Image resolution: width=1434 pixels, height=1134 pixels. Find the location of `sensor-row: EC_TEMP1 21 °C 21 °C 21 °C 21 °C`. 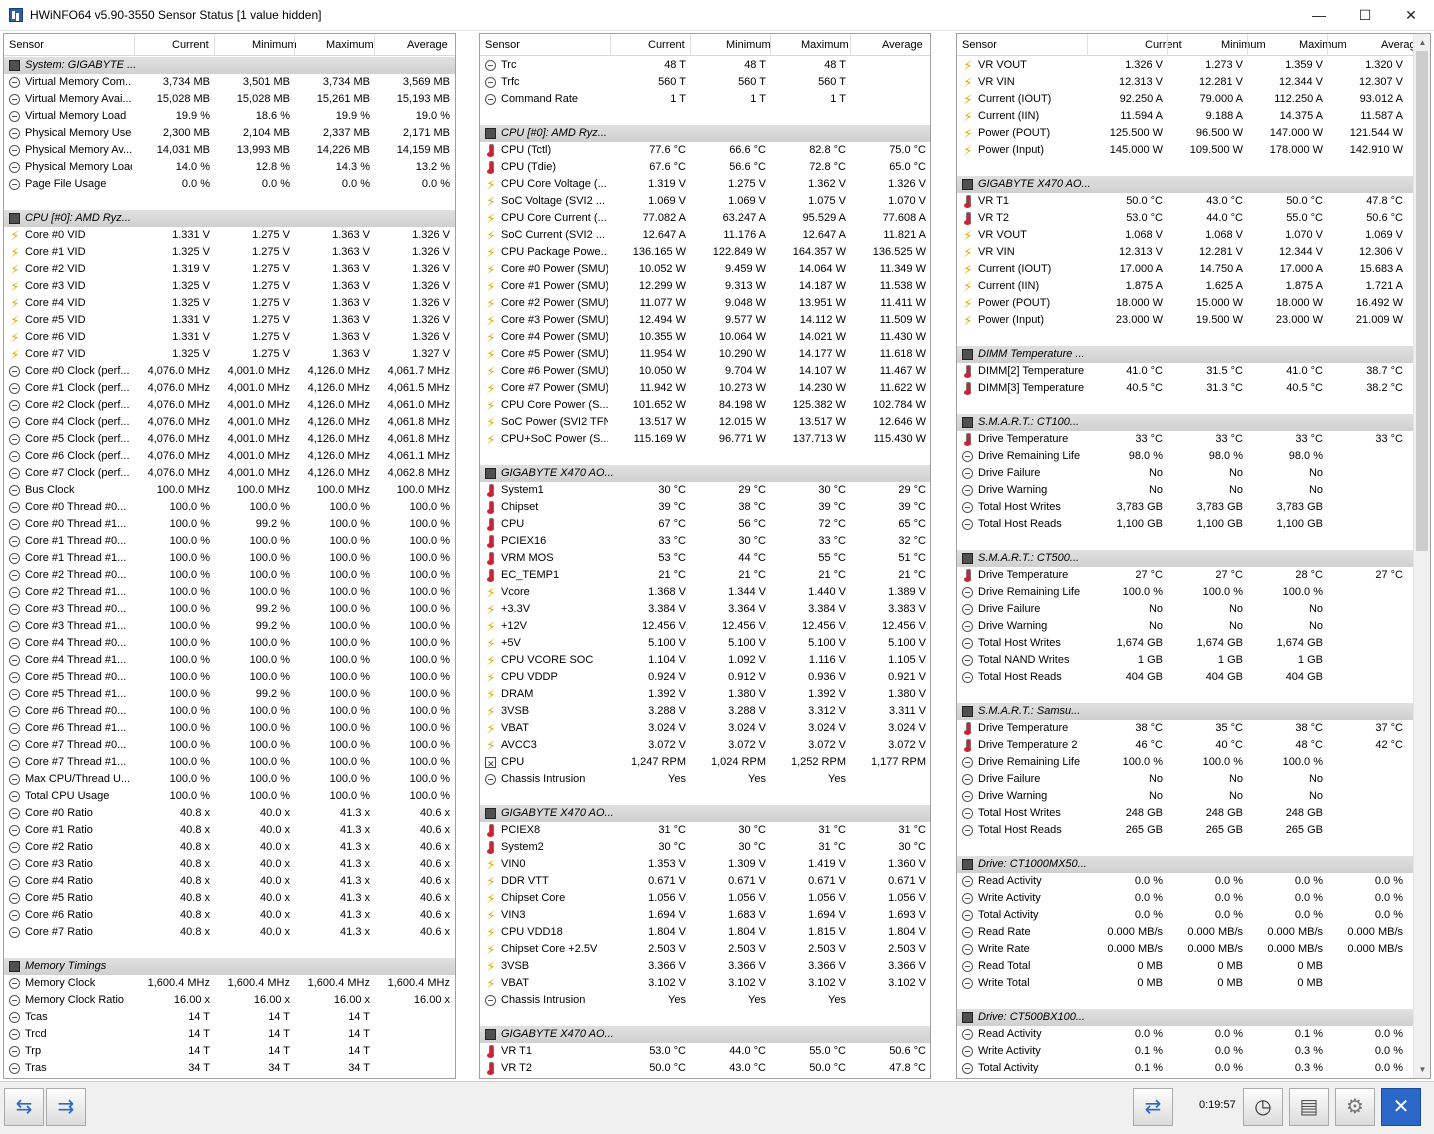

sensor-row: EC_TEMP1 21 °C 21 °C 21 °C 21 °C is located at coordinates (705, 575).